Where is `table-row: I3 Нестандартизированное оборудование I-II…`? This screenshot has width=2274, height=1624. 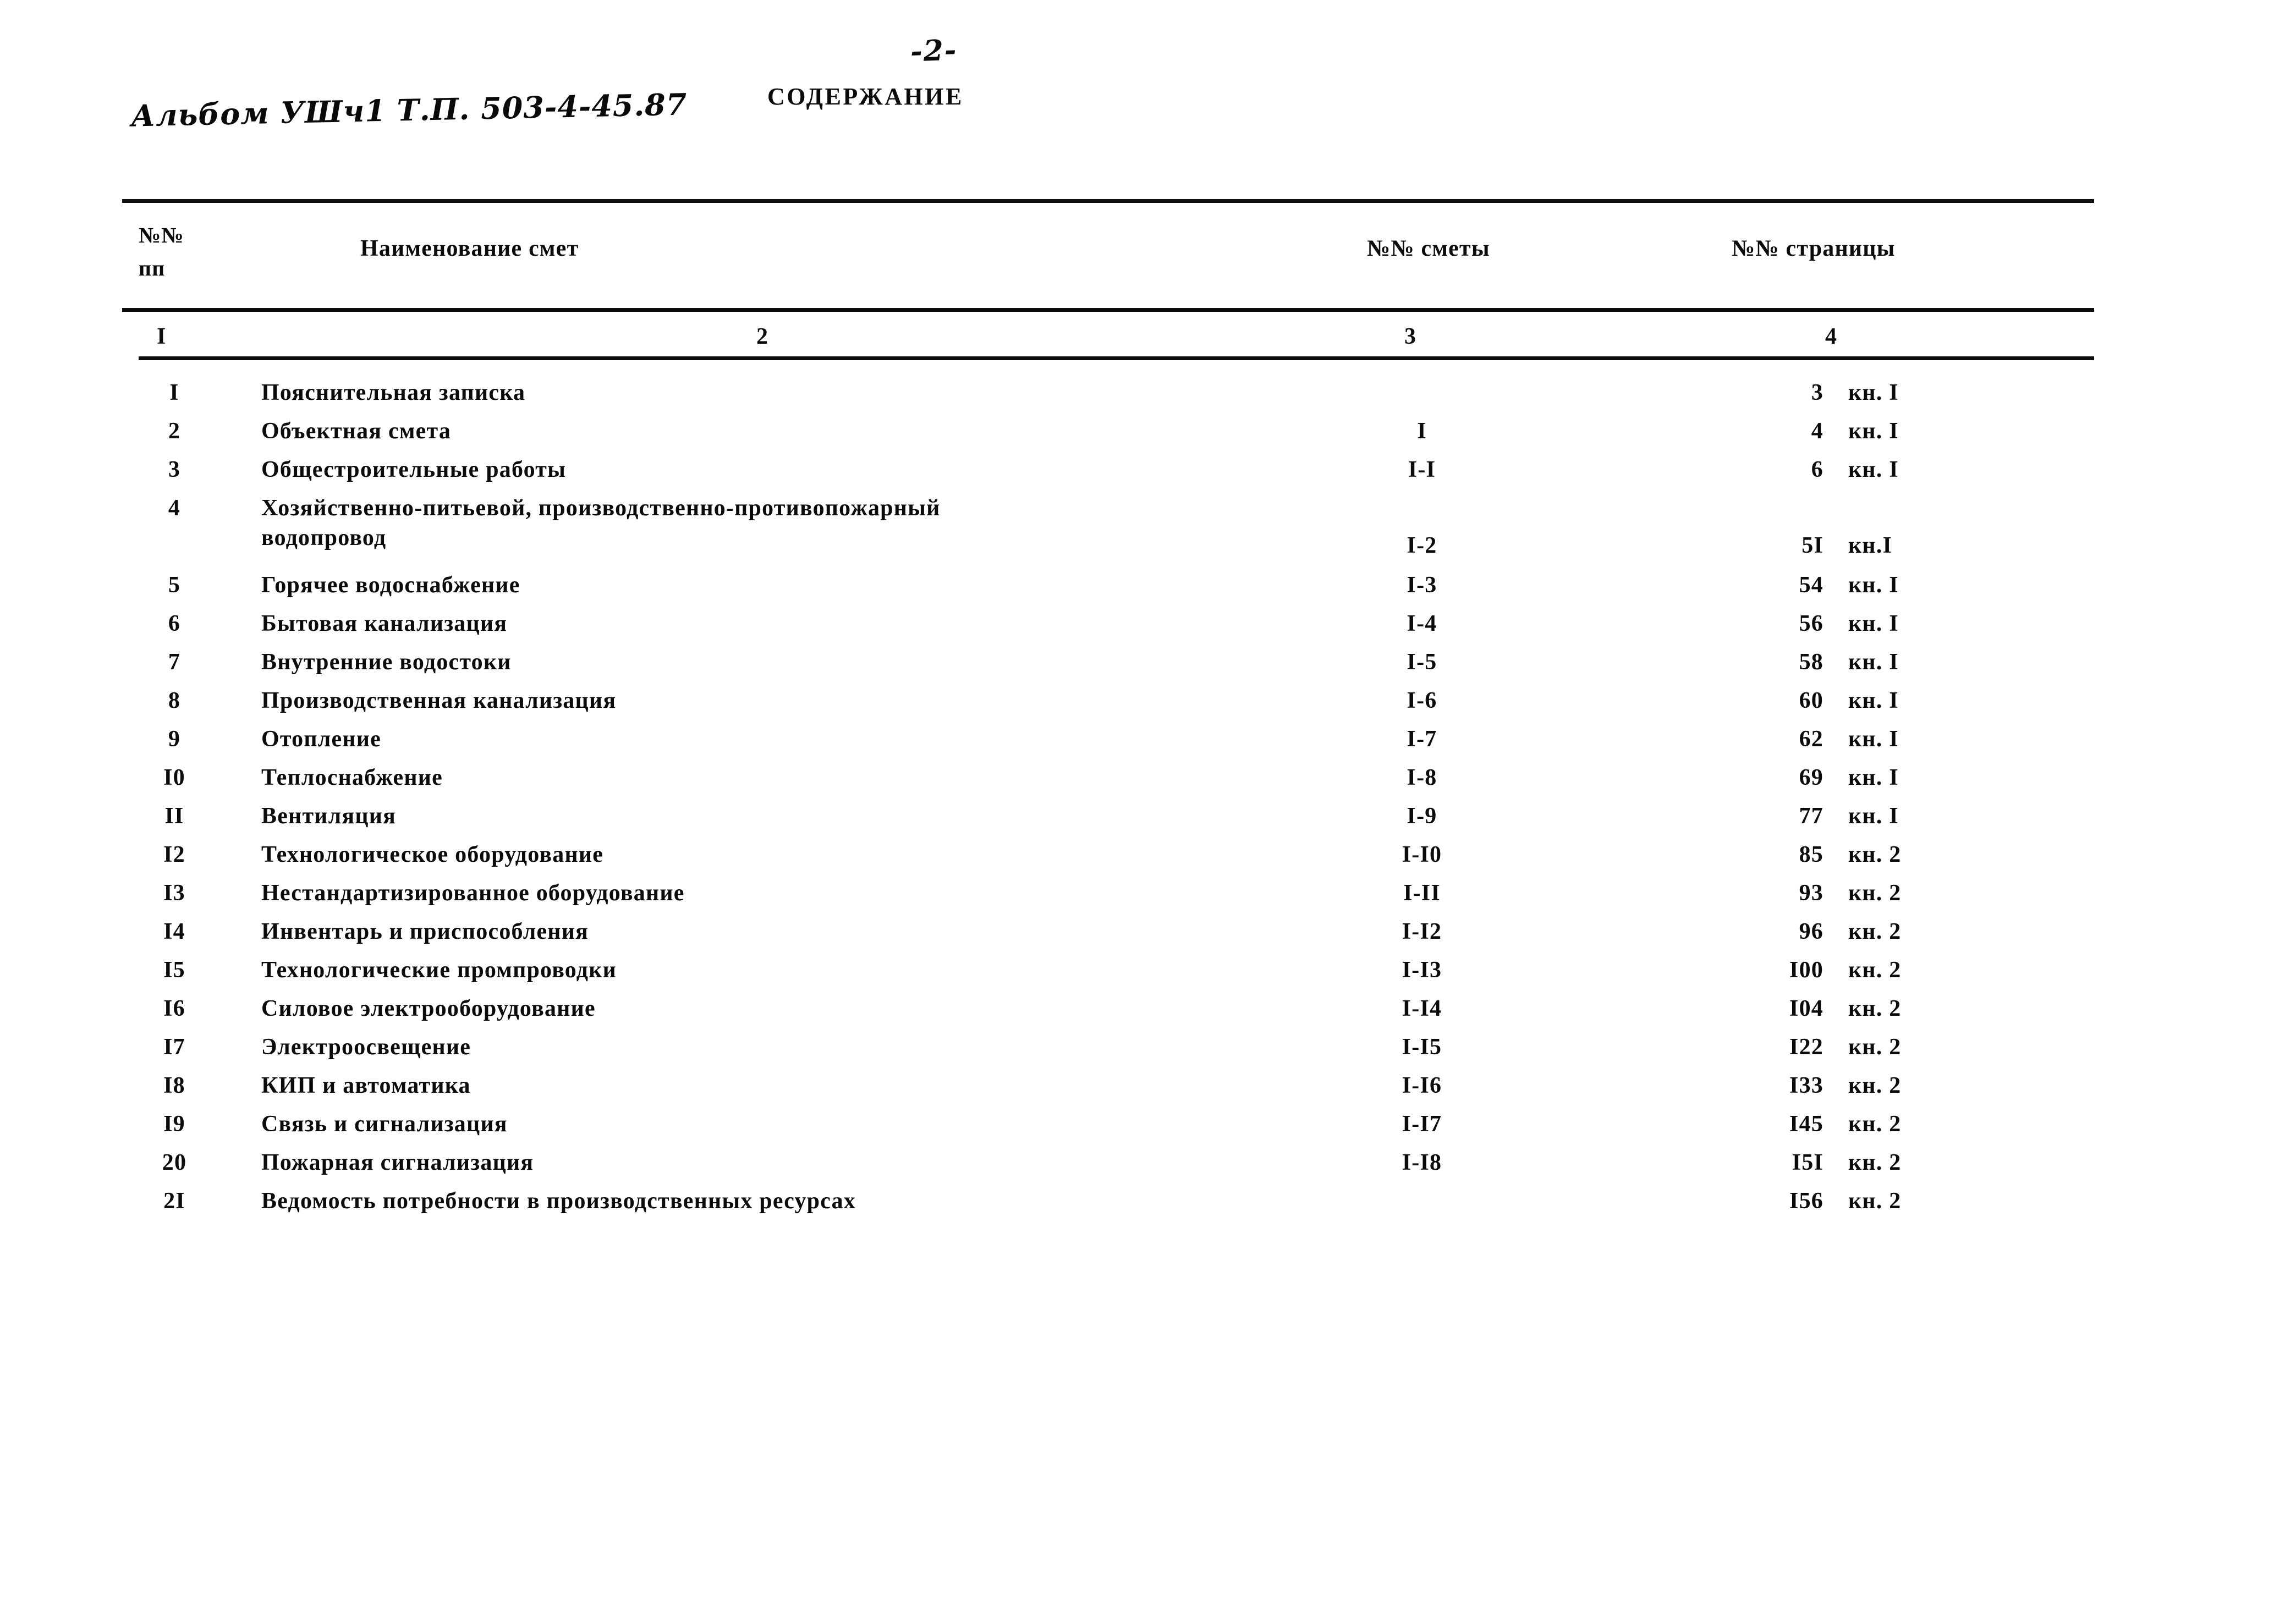 table-row: I3 Нестандартизированное оборудование I-II… is located at coordinates (1137, 899).